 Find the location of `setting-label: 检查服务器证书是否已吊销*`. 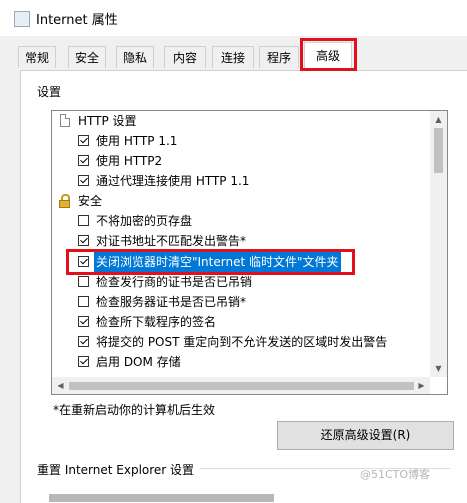

setting-label: 检查服务器证书是否已吊销* is located at coordinates (171, 302).